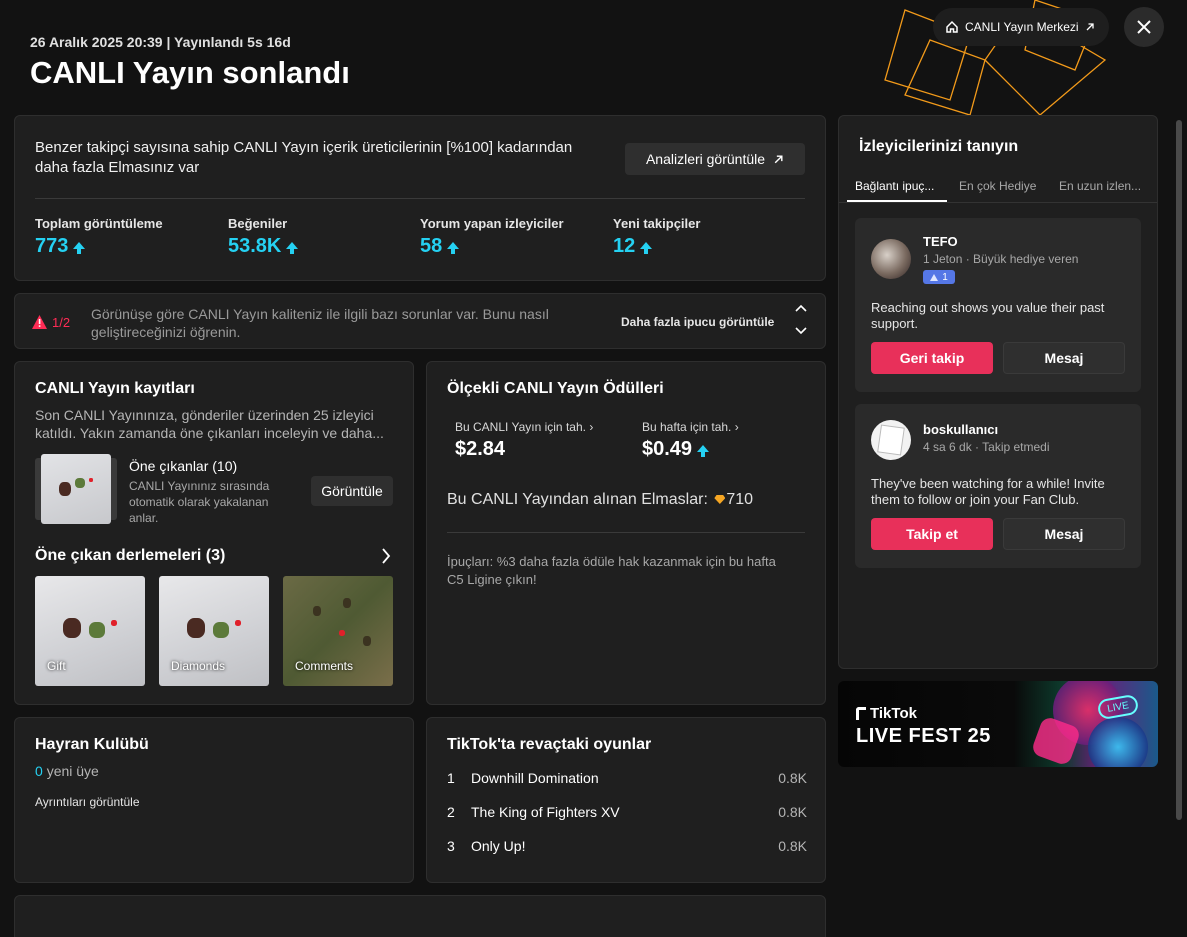 Image resolution: width=1187 pixels, height=937 pixels. What do you see at coordinates (932, 358) in the screenshot?
I see `follow-back-button: Geri takip` at bounding box center [932, 358].